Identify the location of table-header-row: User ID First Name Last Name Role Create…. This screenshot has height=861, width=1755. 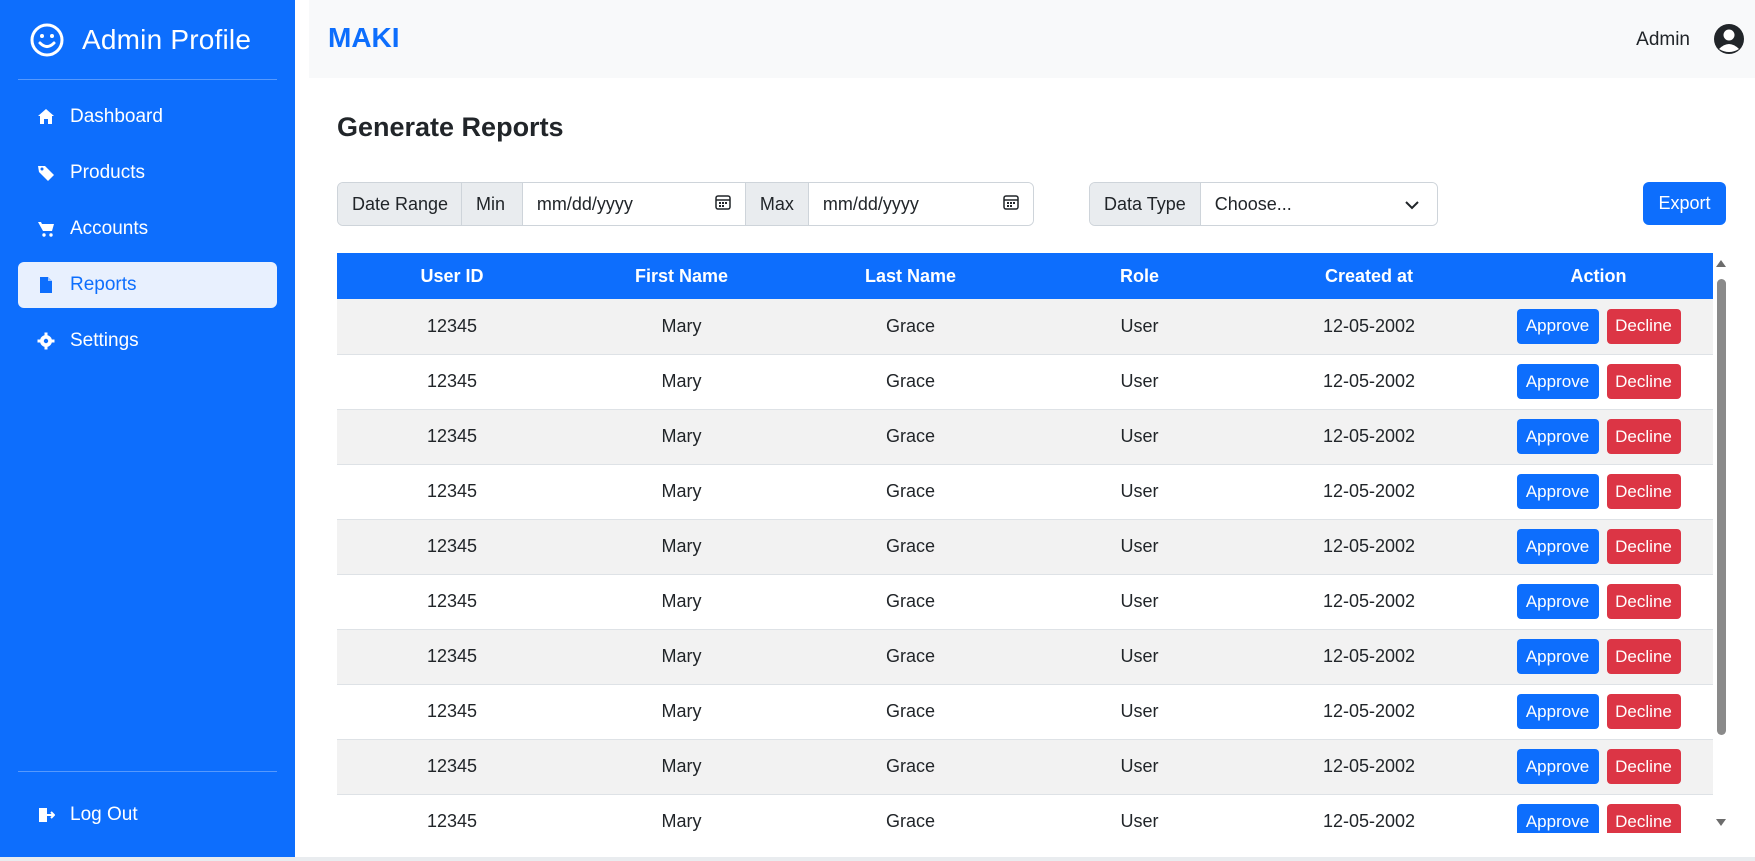
(1025, 276).